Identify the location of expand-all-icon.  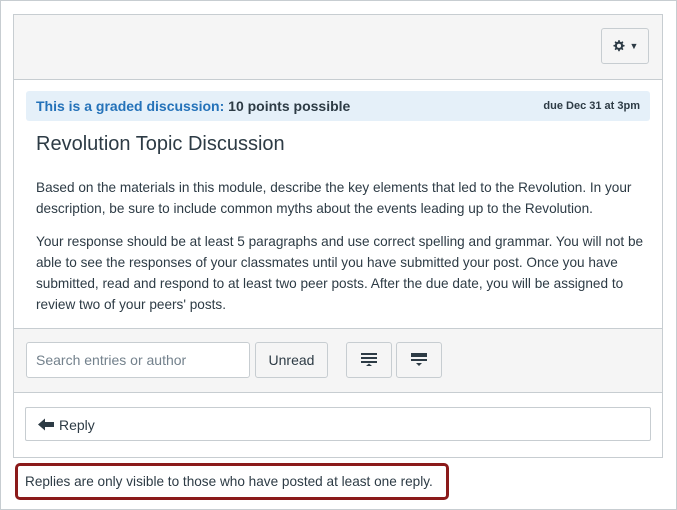
(369, 359).